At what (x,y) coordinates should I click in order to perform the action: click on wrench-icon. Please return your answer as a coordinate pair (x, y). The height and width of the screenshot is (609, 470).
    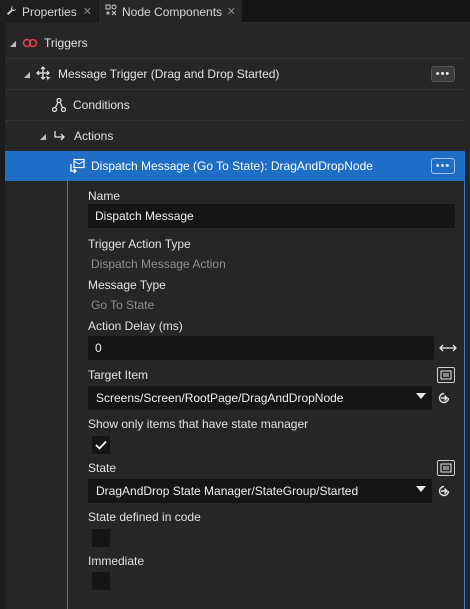
    Looking at the image, I should click on (11, 12).